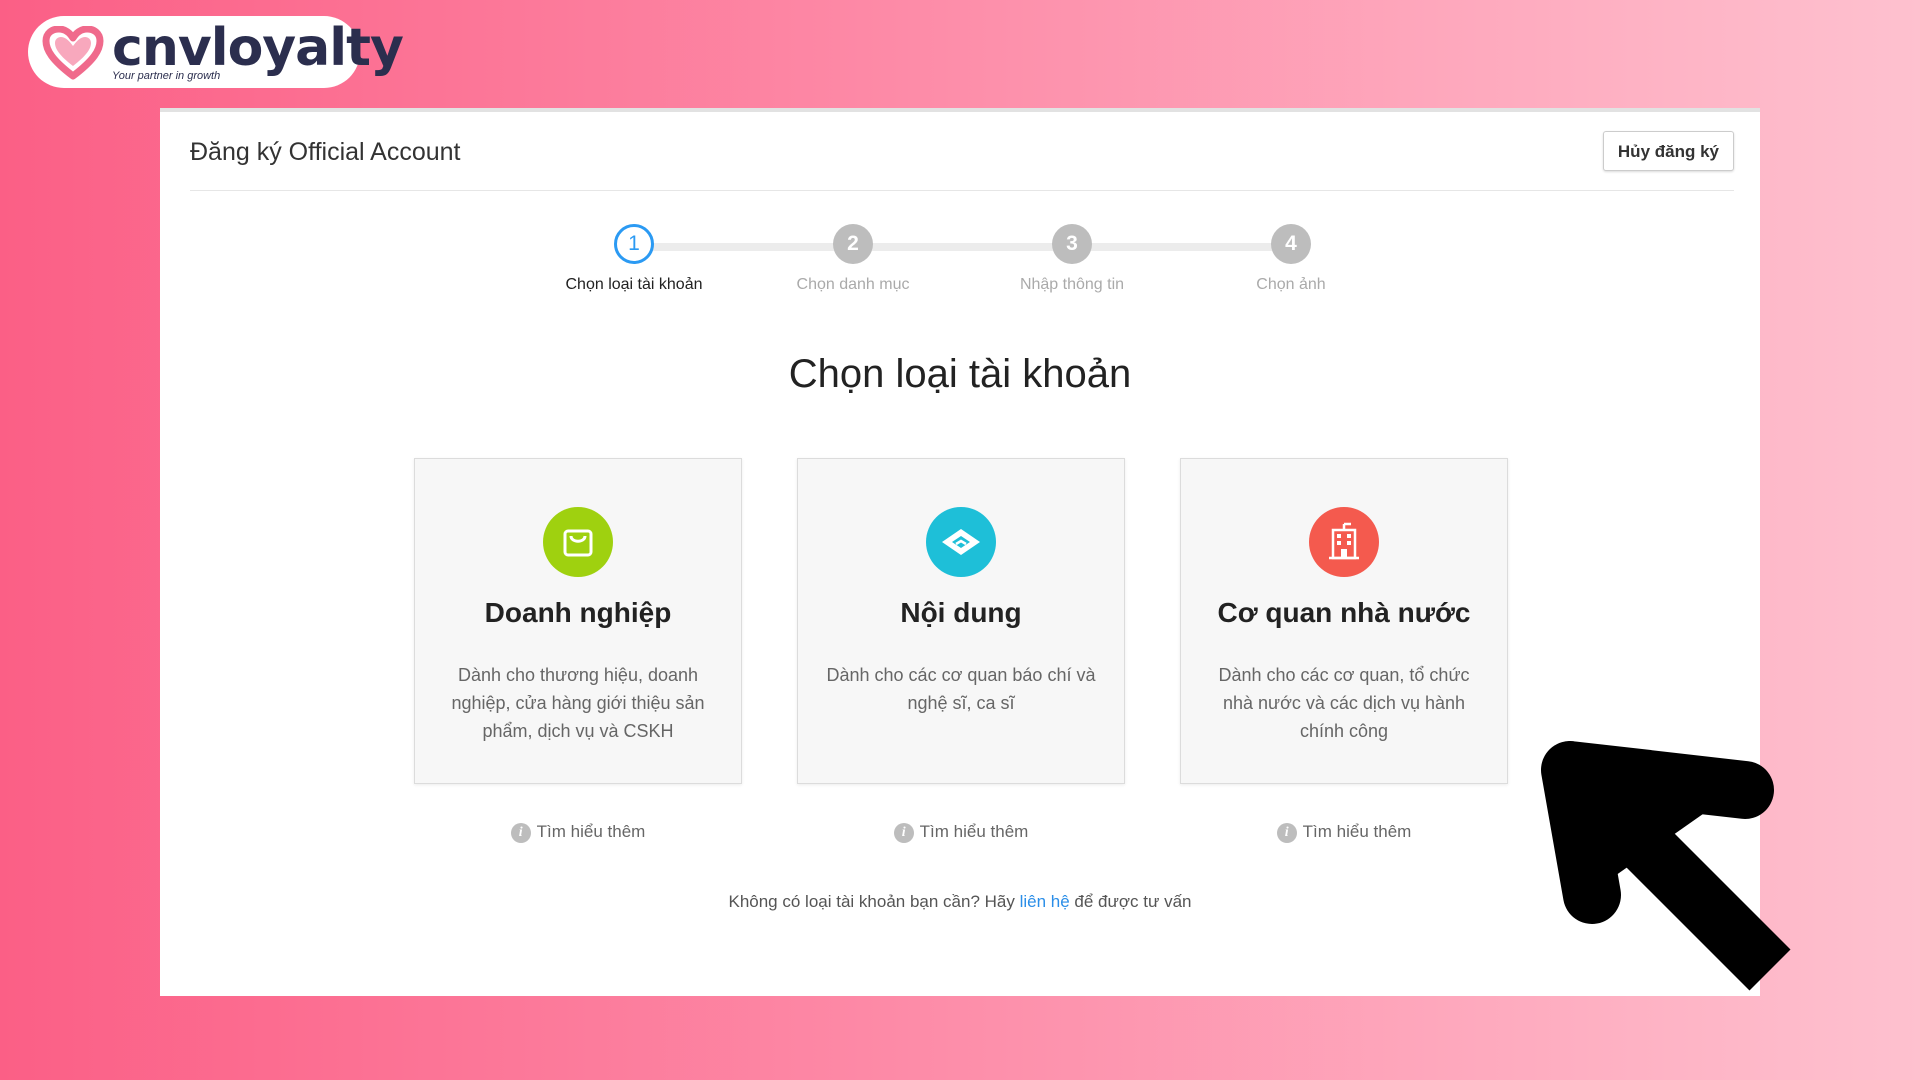 The width and height of the screenshot is (1920, 1080). I want to click on step-label: Nhập thông tin, so click(1072, 284).